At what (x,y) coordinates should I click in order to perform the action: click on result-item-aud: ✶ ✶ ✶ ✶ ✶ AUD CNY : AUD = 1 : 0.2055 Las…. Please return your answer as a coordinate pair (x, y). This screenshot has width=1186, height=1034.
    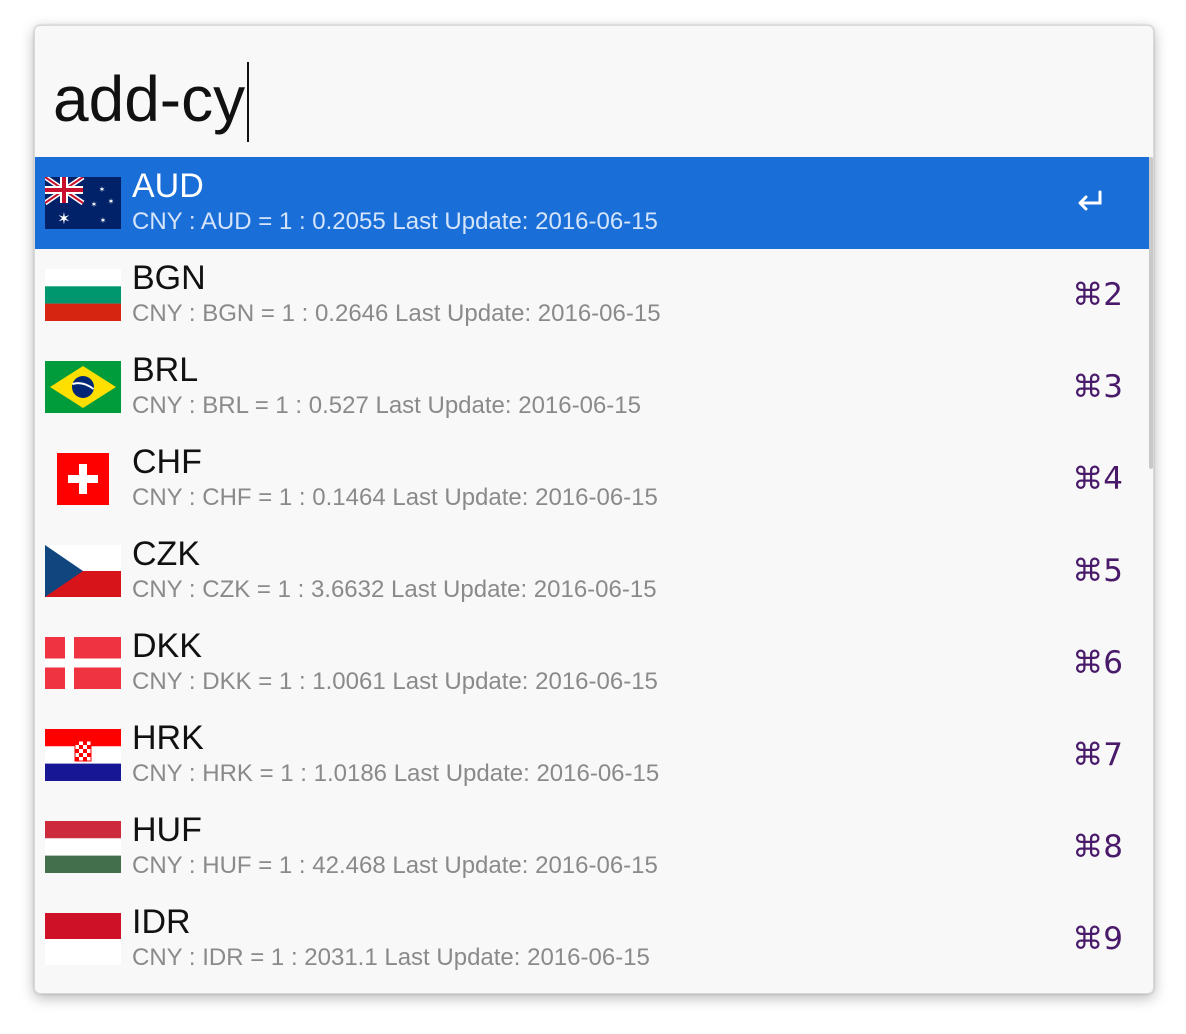
    Looking at the image, I should click on (592, 203).